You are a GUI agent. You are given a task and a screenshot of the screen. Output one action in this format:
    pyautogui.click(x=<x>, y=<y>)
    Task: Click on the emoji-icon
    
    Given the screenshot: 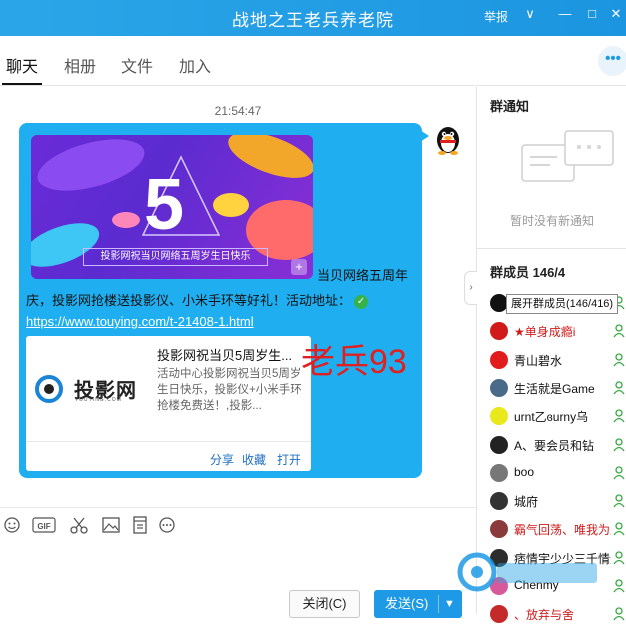 What is the action you would take?
    pyautogui.click(x=12, y=525)
    